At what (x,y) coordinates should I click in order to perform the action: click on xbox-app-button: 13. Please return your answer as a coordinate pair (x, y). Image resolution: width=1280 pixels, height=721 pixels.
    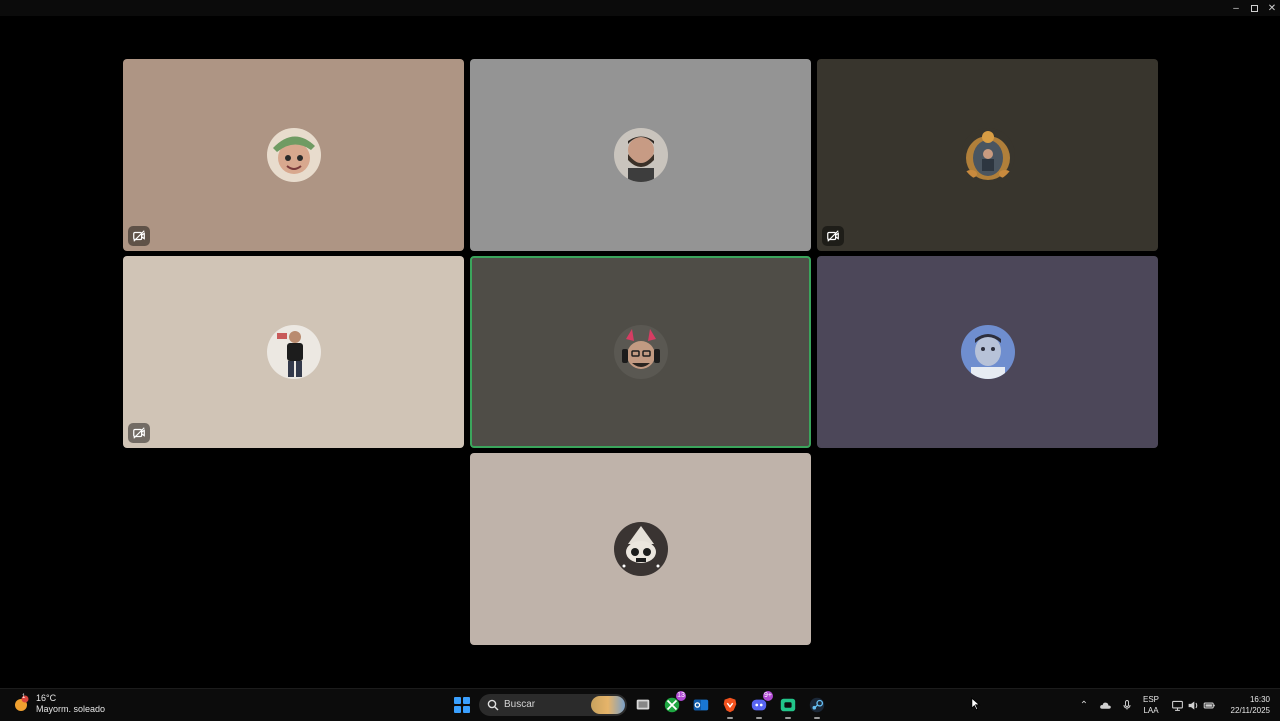
    Looking at the image, I should click on (674, 703).